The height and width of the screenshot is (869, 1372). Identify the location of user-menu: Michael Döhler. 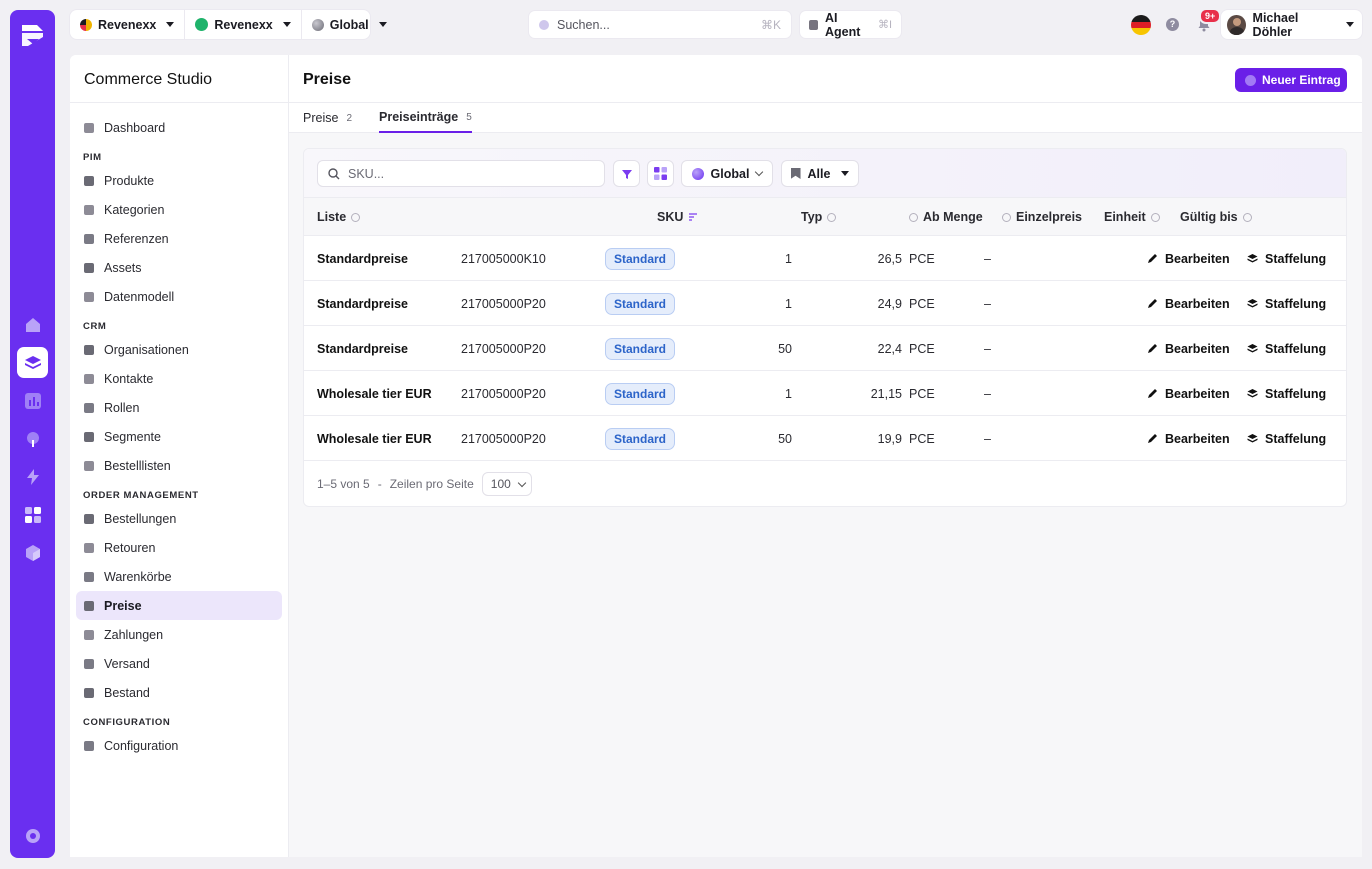
(1291, 24).